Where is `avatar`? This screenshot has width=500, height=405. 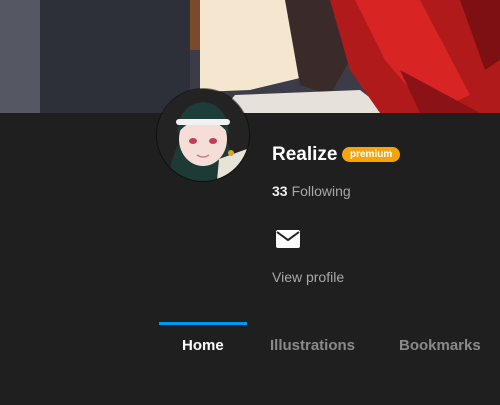 avatar is located at coordinates (203, 135).